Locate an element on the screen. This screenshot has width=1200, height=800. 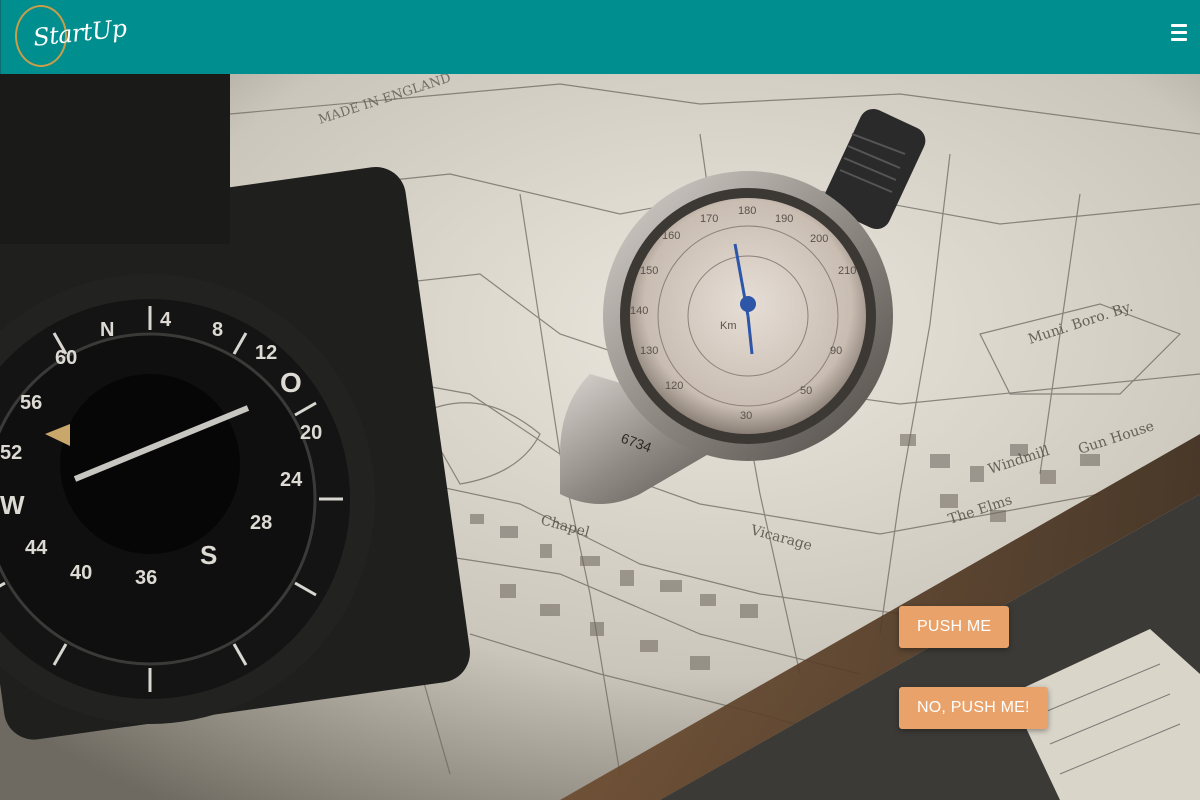
svg-text: S is located at coordinates (208, 555).